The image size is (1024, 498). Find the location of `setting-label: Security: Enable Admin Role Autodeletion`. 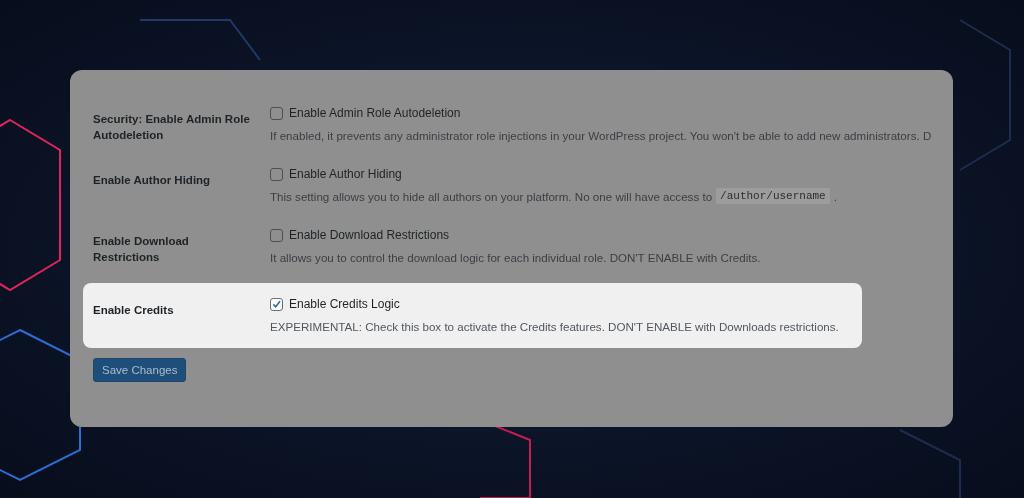

setting-label: Security: Enable Admin Role Autodeletion is located at coordinates (172, 127).